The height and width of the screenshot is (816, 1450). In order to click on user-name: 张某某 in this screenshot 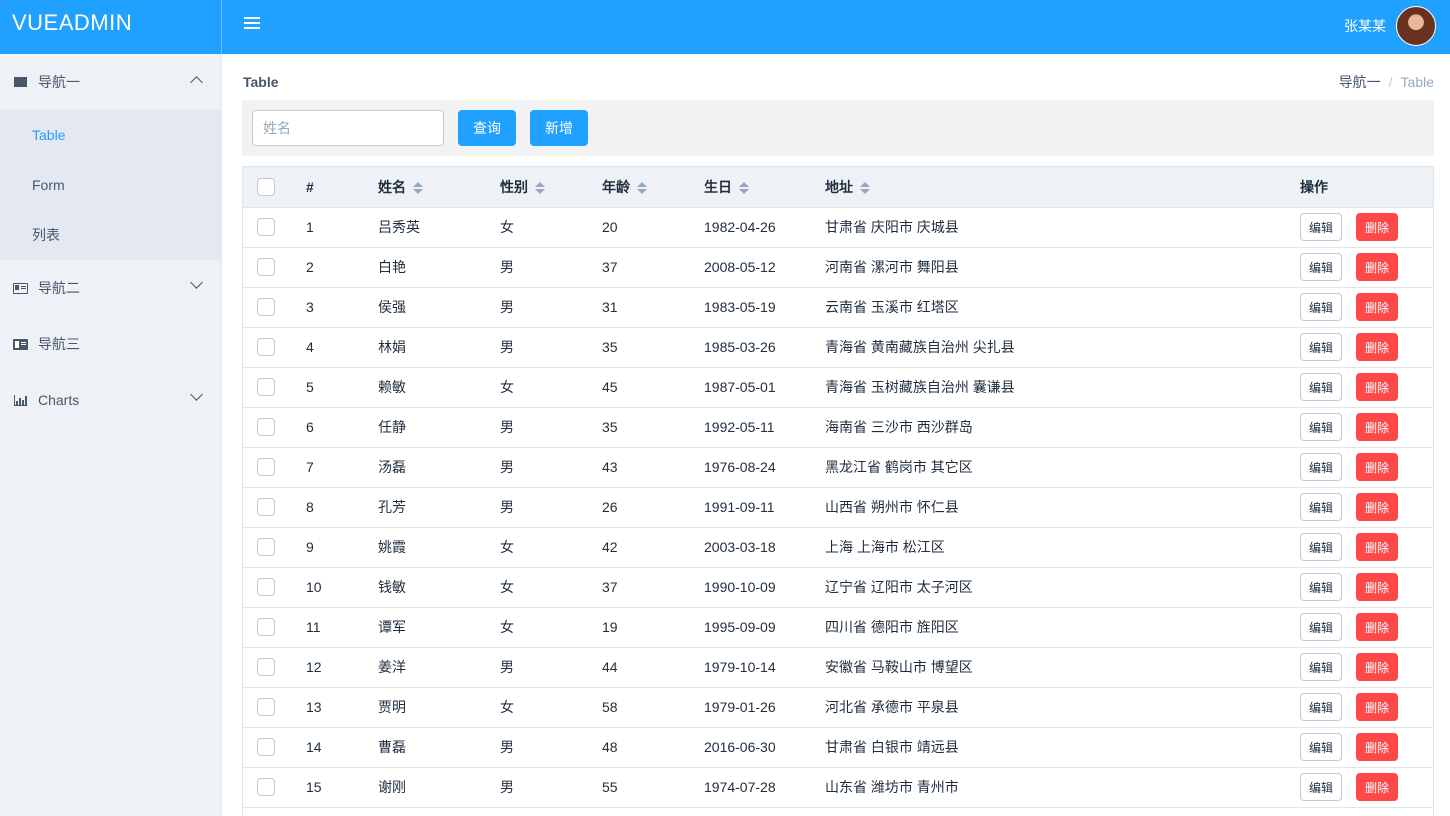, I will do `click(1365, 26)`.